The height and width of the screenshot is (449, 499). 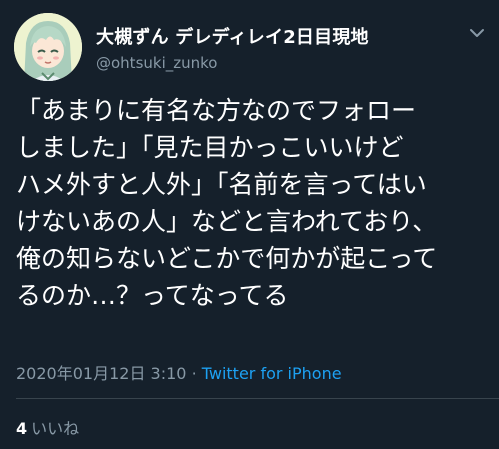 What do you see at coordinates (257, 398) in the screenshot?
I see `divider` at bounding box center [257, 398].